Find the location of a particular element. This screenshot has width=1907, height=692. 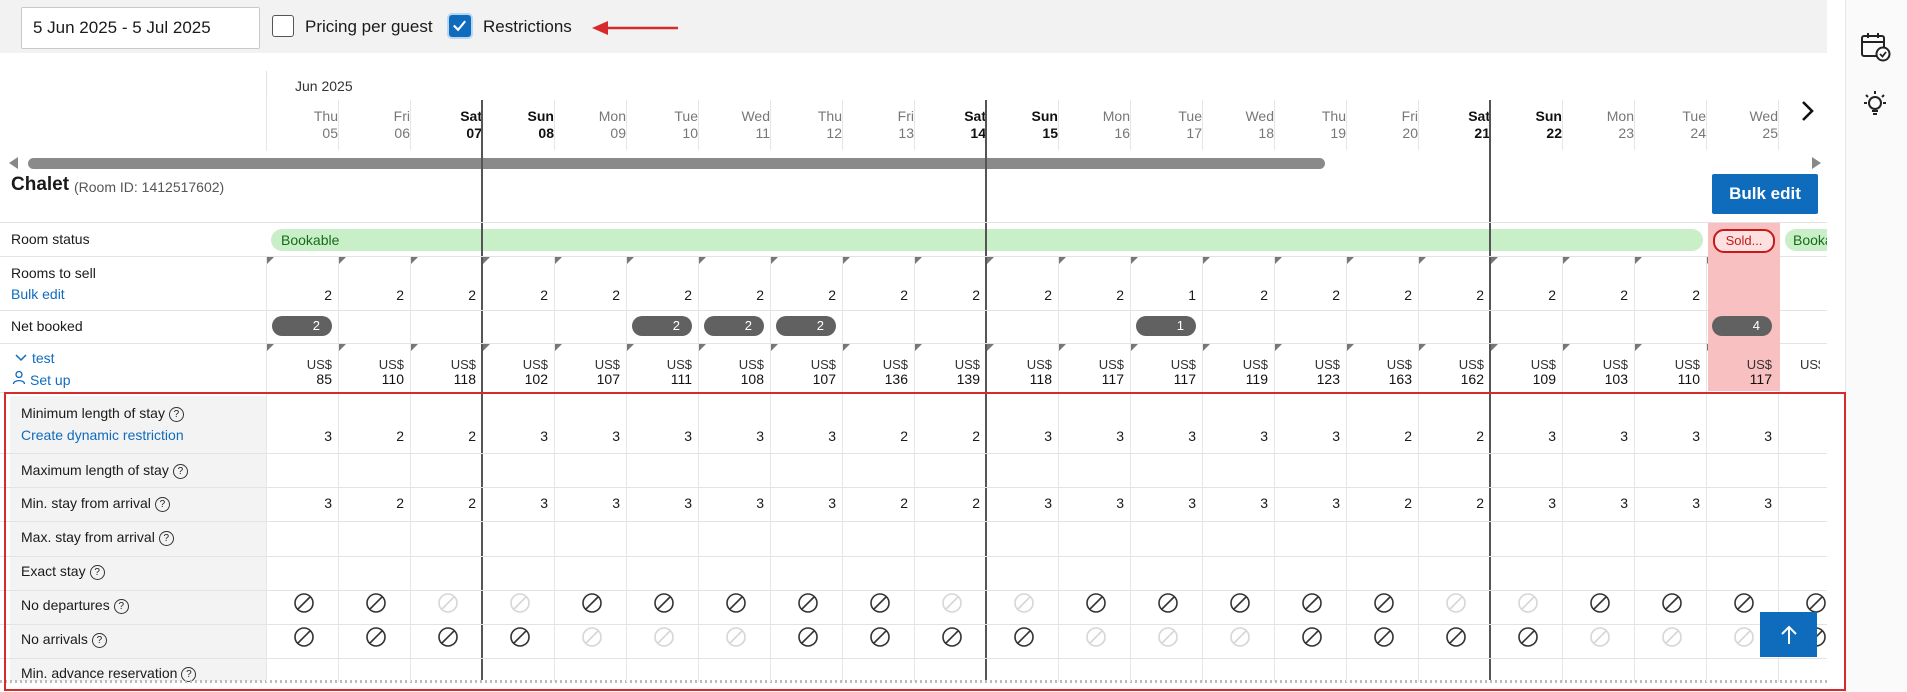

rooms-to-sell-cell: 1 is located at coordinates (1163, 295).